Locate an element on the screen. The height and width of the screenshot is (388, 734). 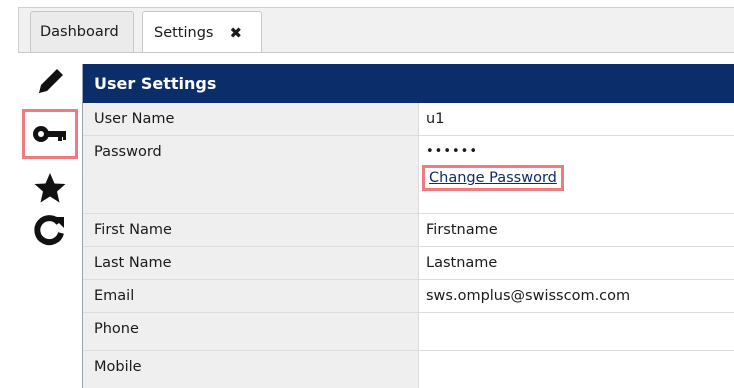
table-row: First Name Firstname is located at coordinates (408, 230).